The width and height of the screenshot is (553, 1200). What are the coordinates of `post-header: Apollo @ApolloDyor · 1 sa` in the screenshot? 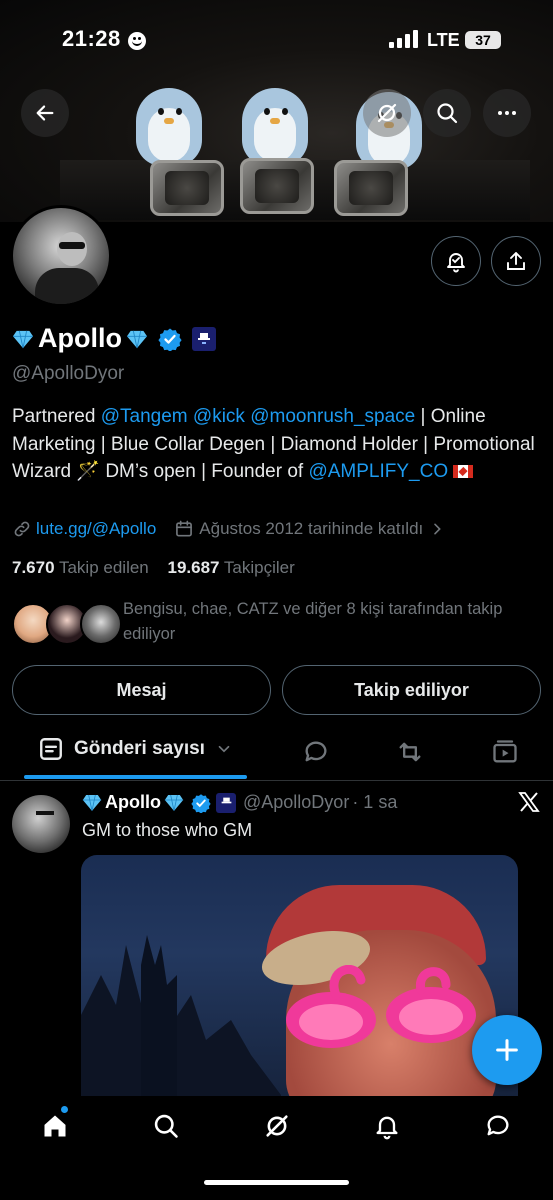 It's located at (239, 802).